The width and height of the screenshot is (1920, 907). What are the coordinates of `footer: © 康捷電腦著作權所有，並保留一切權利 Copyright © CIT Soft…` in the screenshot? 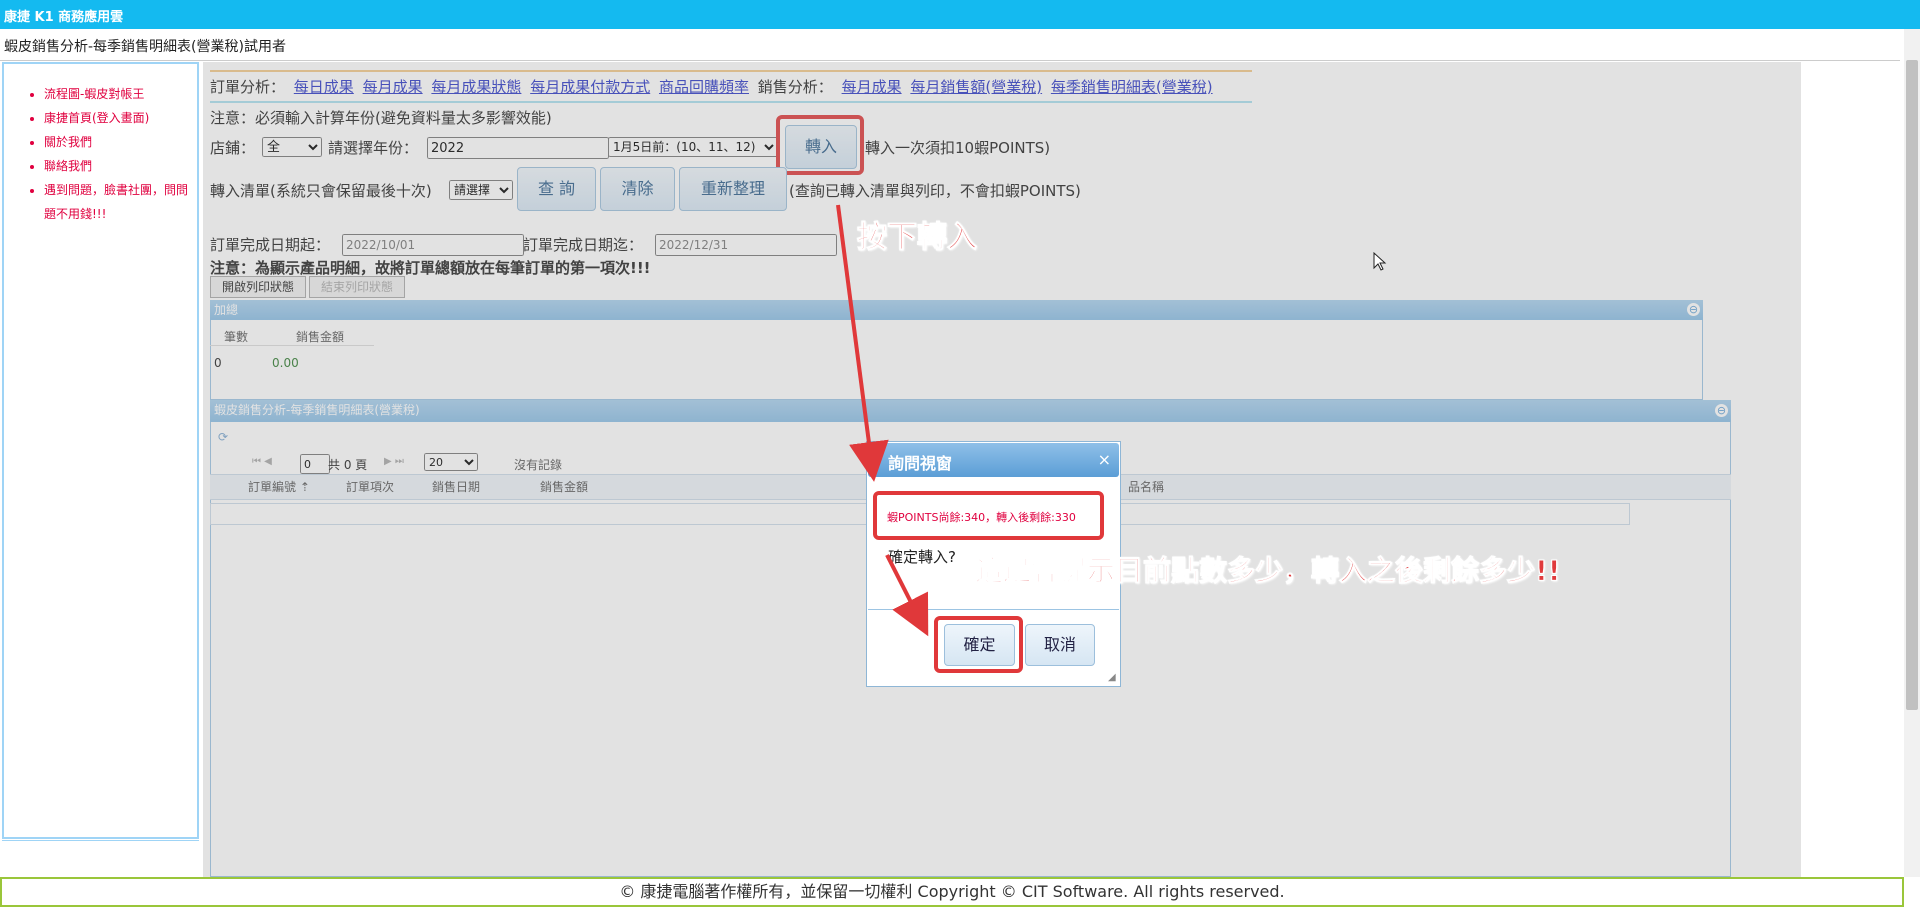 It's located at (952, 892).